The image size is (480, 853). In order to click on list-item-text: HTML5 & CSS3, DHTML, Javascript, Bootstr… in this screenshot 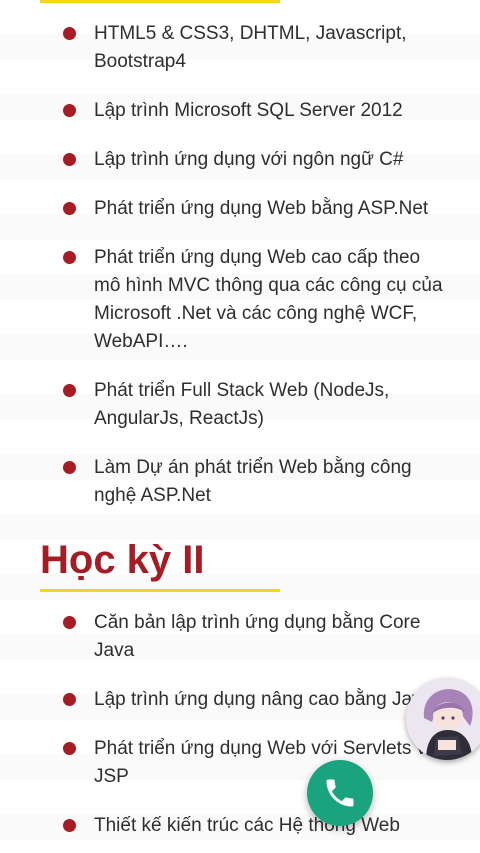, I will do `click(250, 47)`.